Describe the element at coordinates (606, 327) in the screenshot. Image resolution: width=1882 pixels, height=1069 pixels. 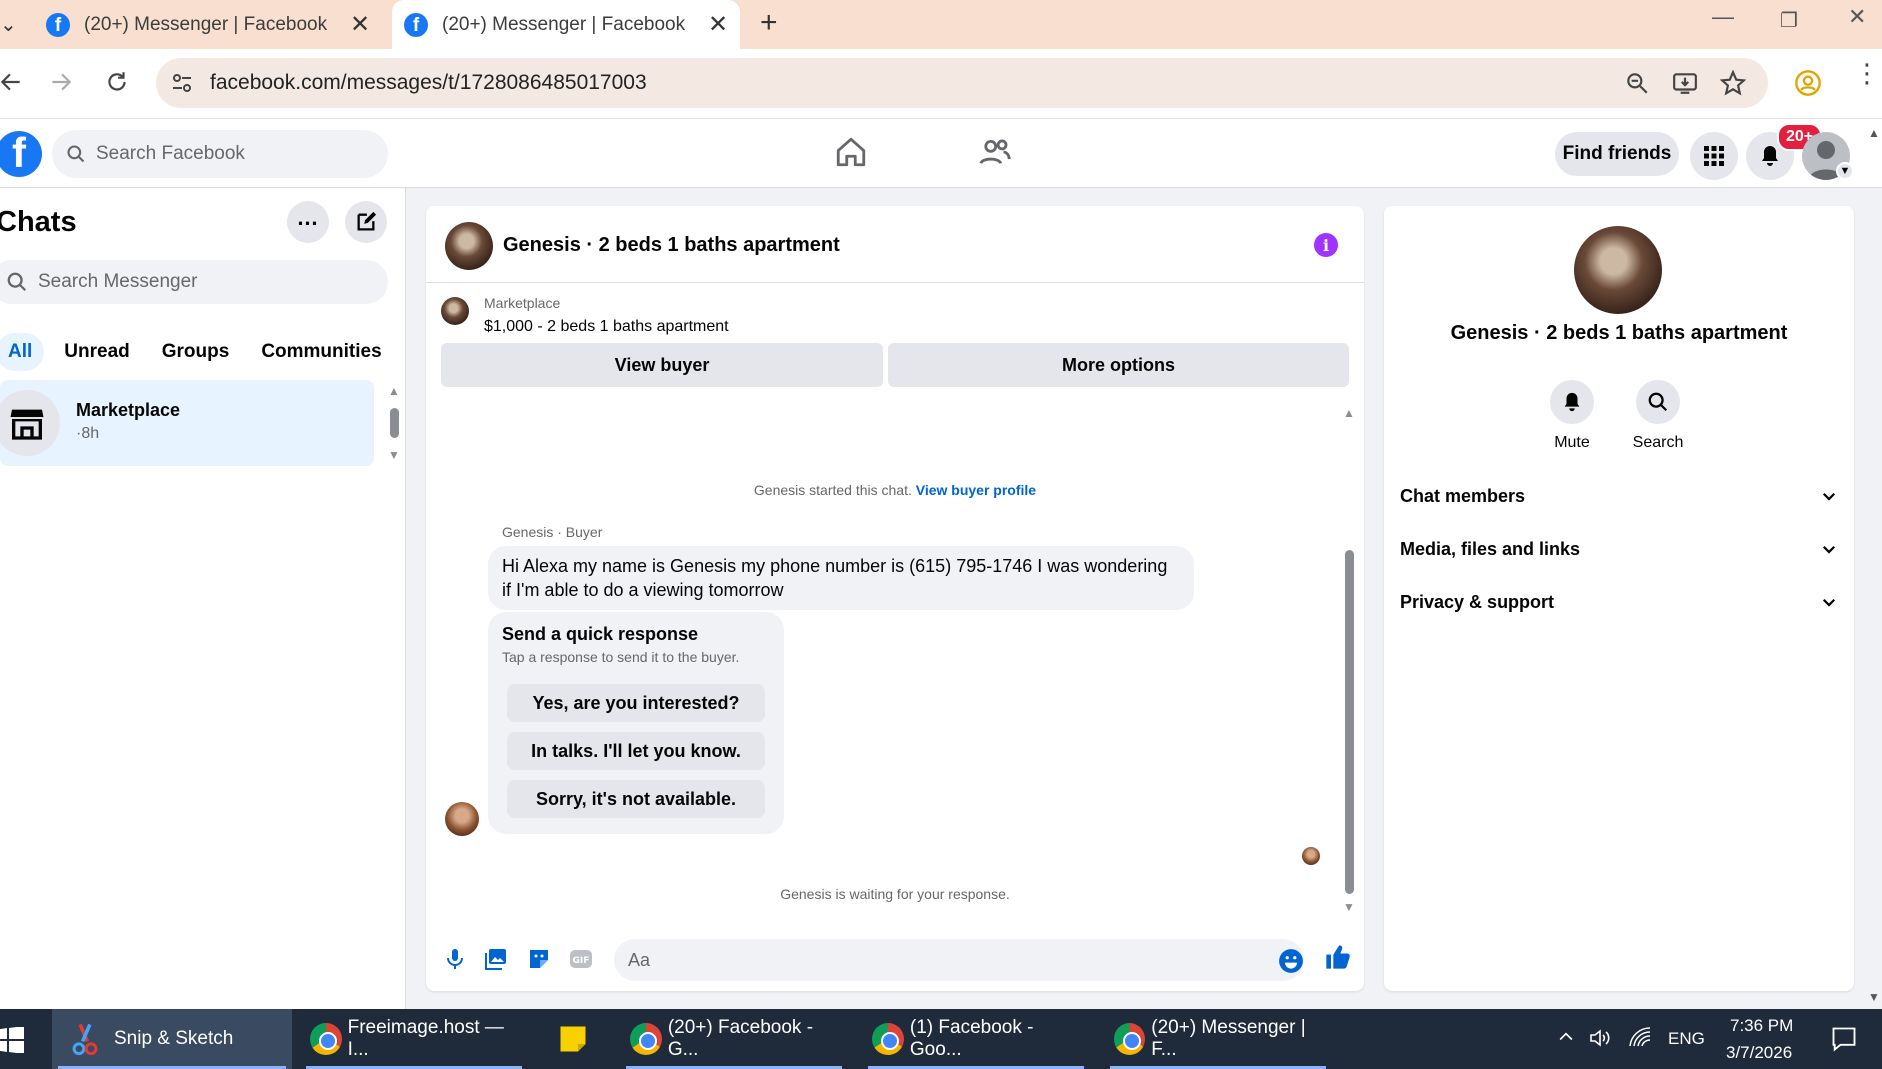
I see `listing-price: $1,000 - 2 beds 1 baths apartment` at that location.